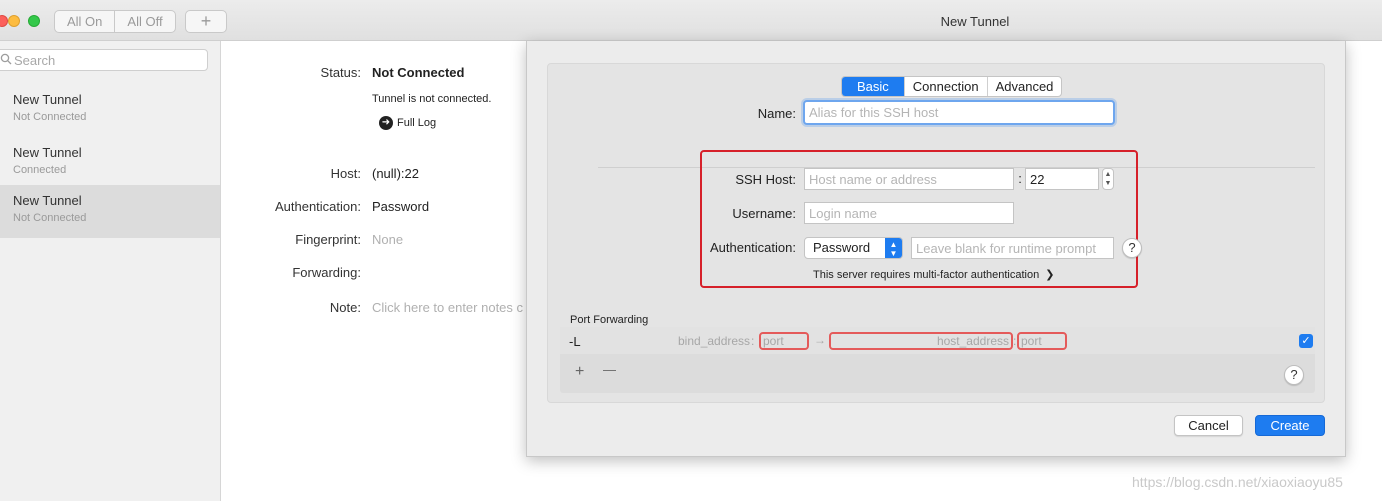  I want to click on cancel-button: Cancel, so click(1208, 425).